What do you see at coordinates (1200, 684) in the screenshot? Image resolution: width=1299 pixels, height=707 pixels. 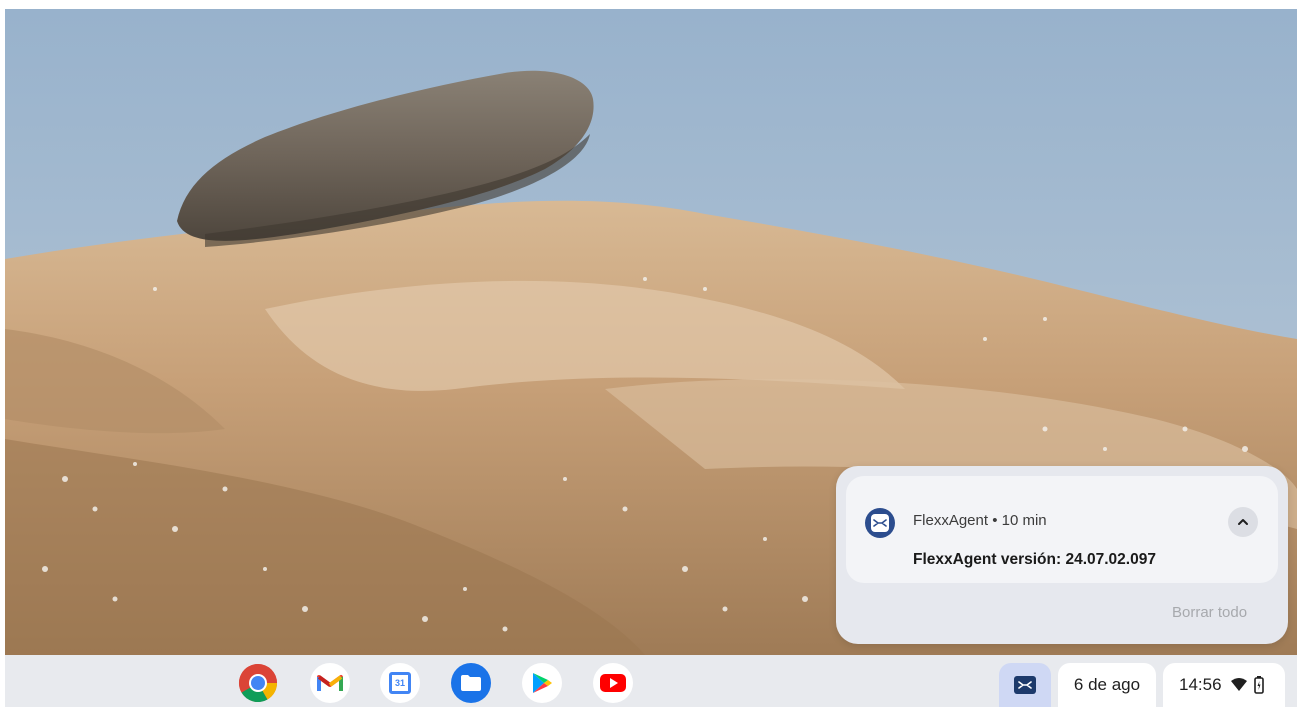 I see `time-label: 14:56` at bounding box center [1200, 684].